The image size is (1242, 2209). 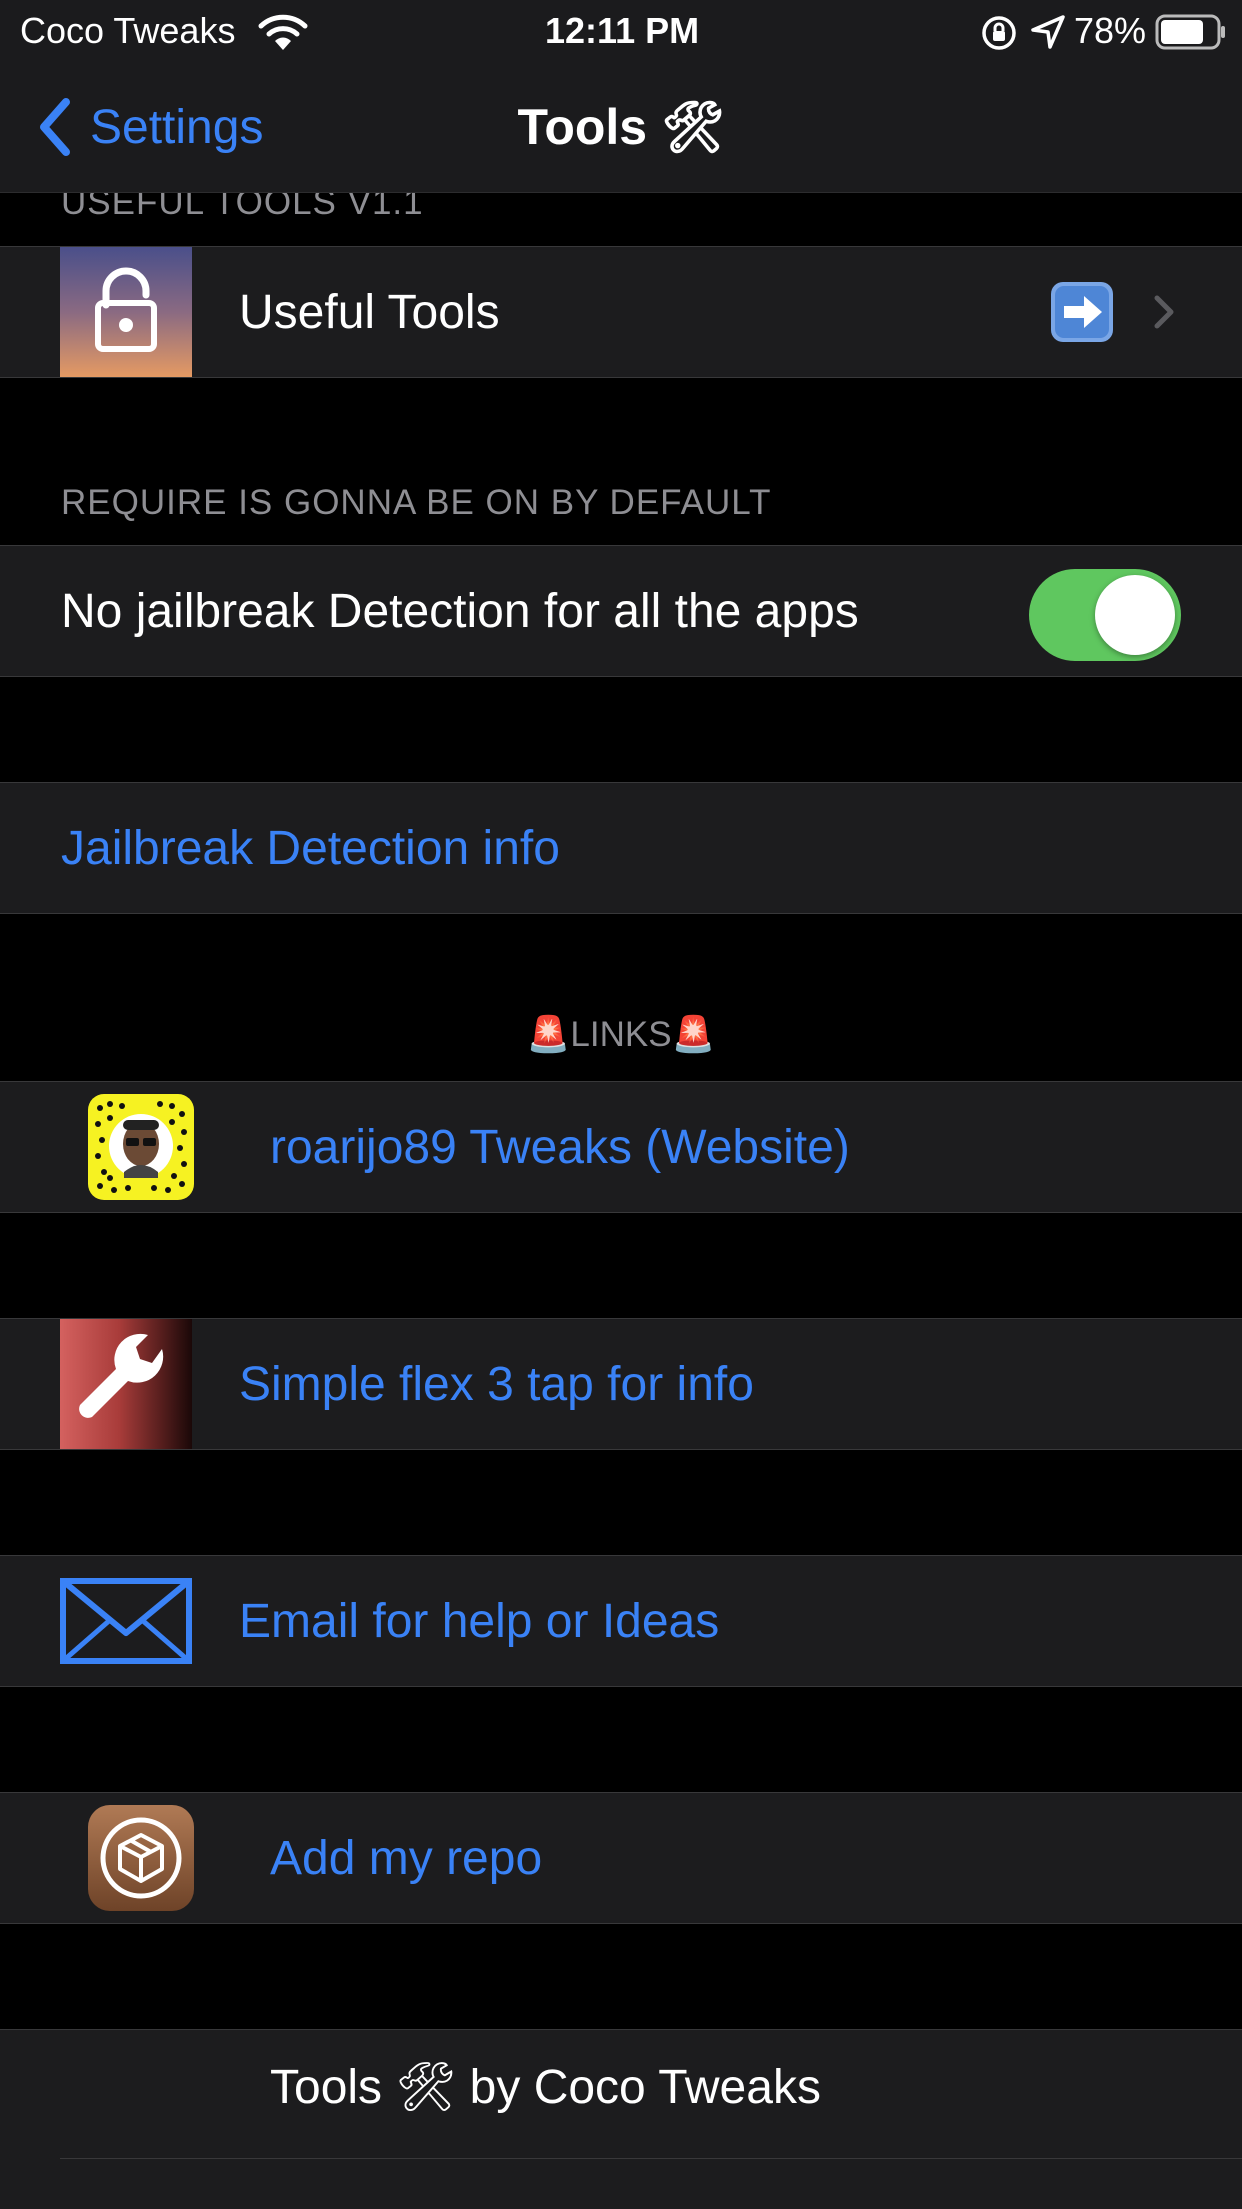 I want to click on no-jailbreak-detection-toggle, so click(x=1105, y=615).